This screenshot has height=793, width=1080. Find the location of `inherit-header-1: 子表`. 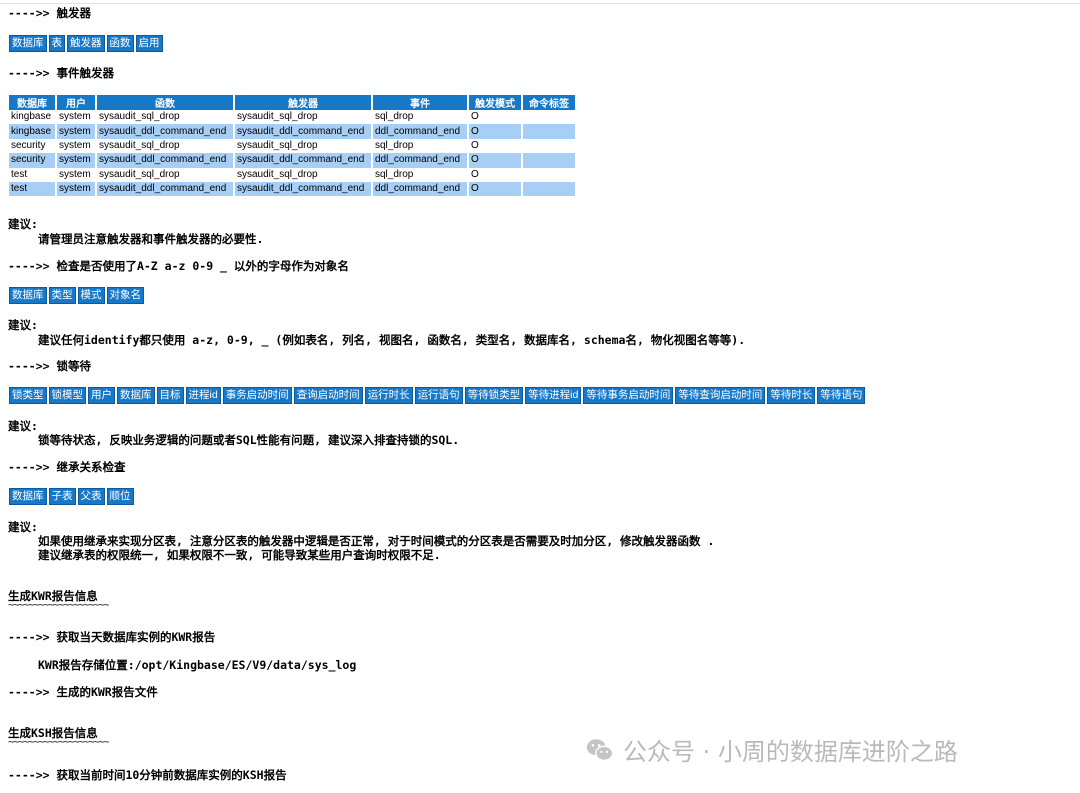

inherit-header-1: 子表 is located at coordinates (62, 496).